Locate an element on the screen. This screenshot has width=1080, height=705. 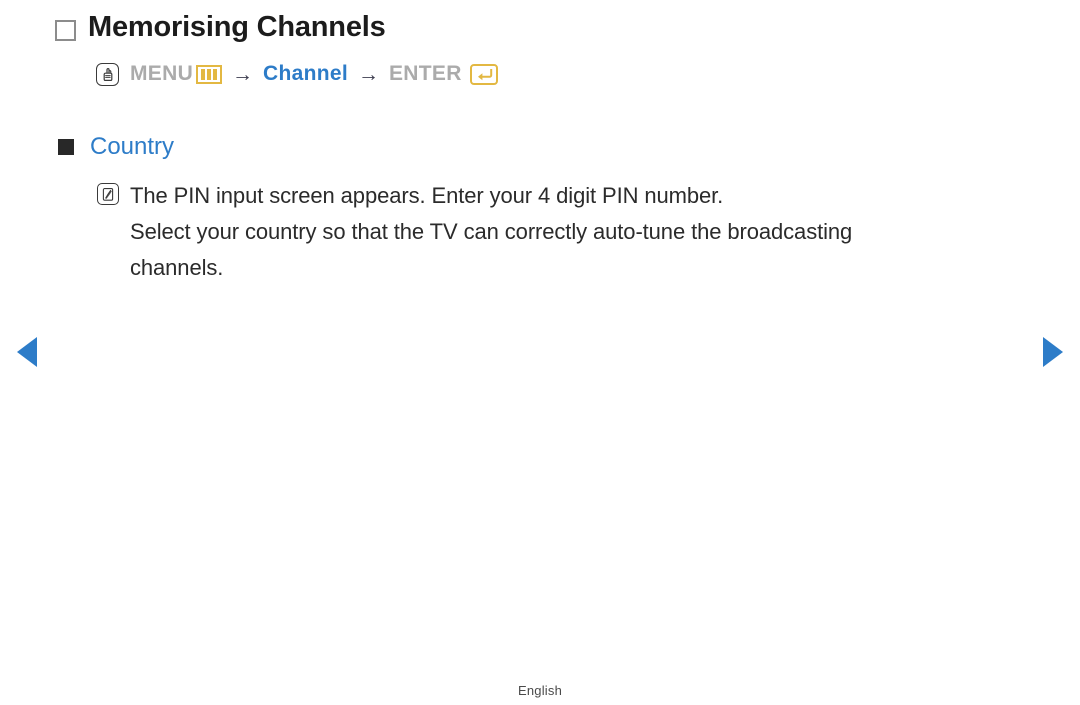
section-title-country: Country is located at coordinates (132, 146).